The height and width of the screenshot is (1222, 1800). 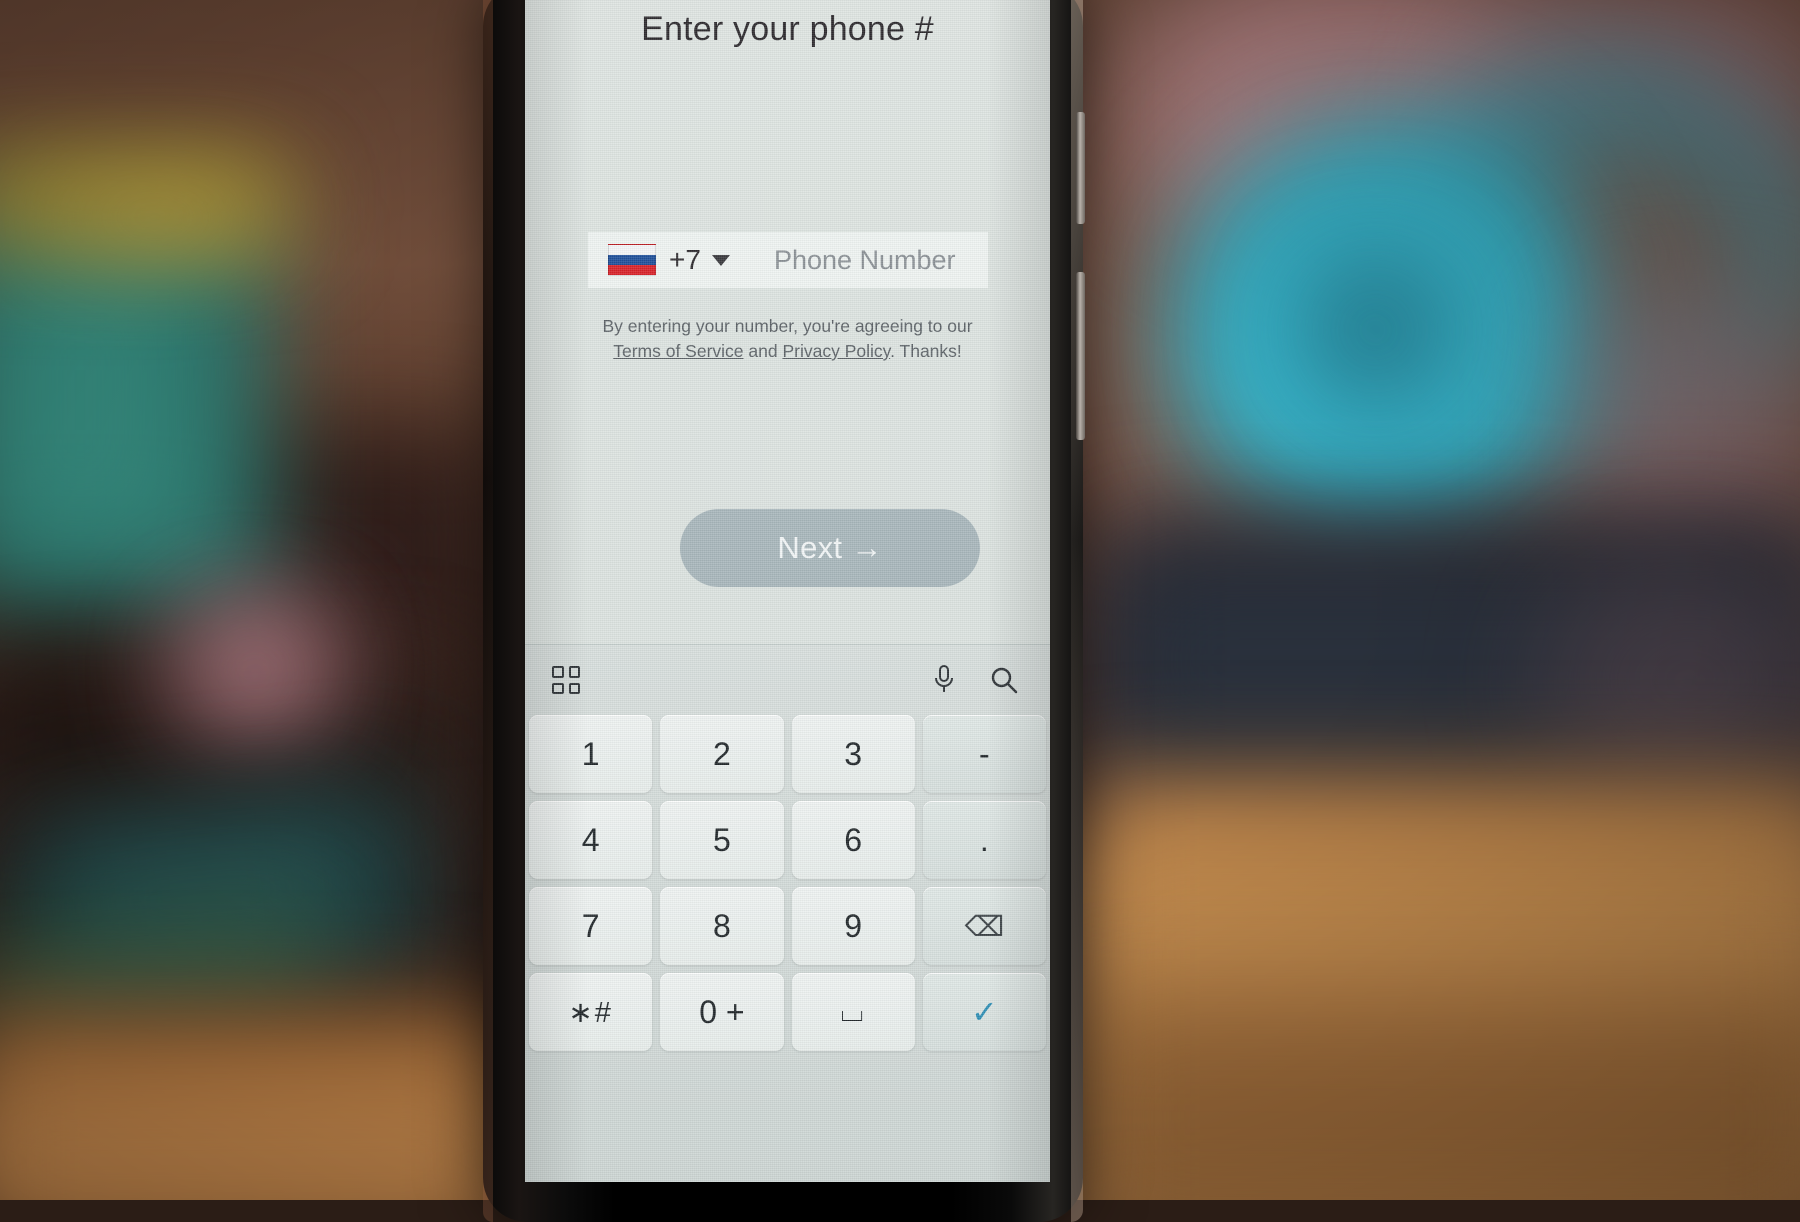 I want to click on keyboard-keys: 1 2 3 - 4 5 6. 7 8 9 ⌫ ∗# 0 + ⌴ ✓, so click(x=787, y=883).